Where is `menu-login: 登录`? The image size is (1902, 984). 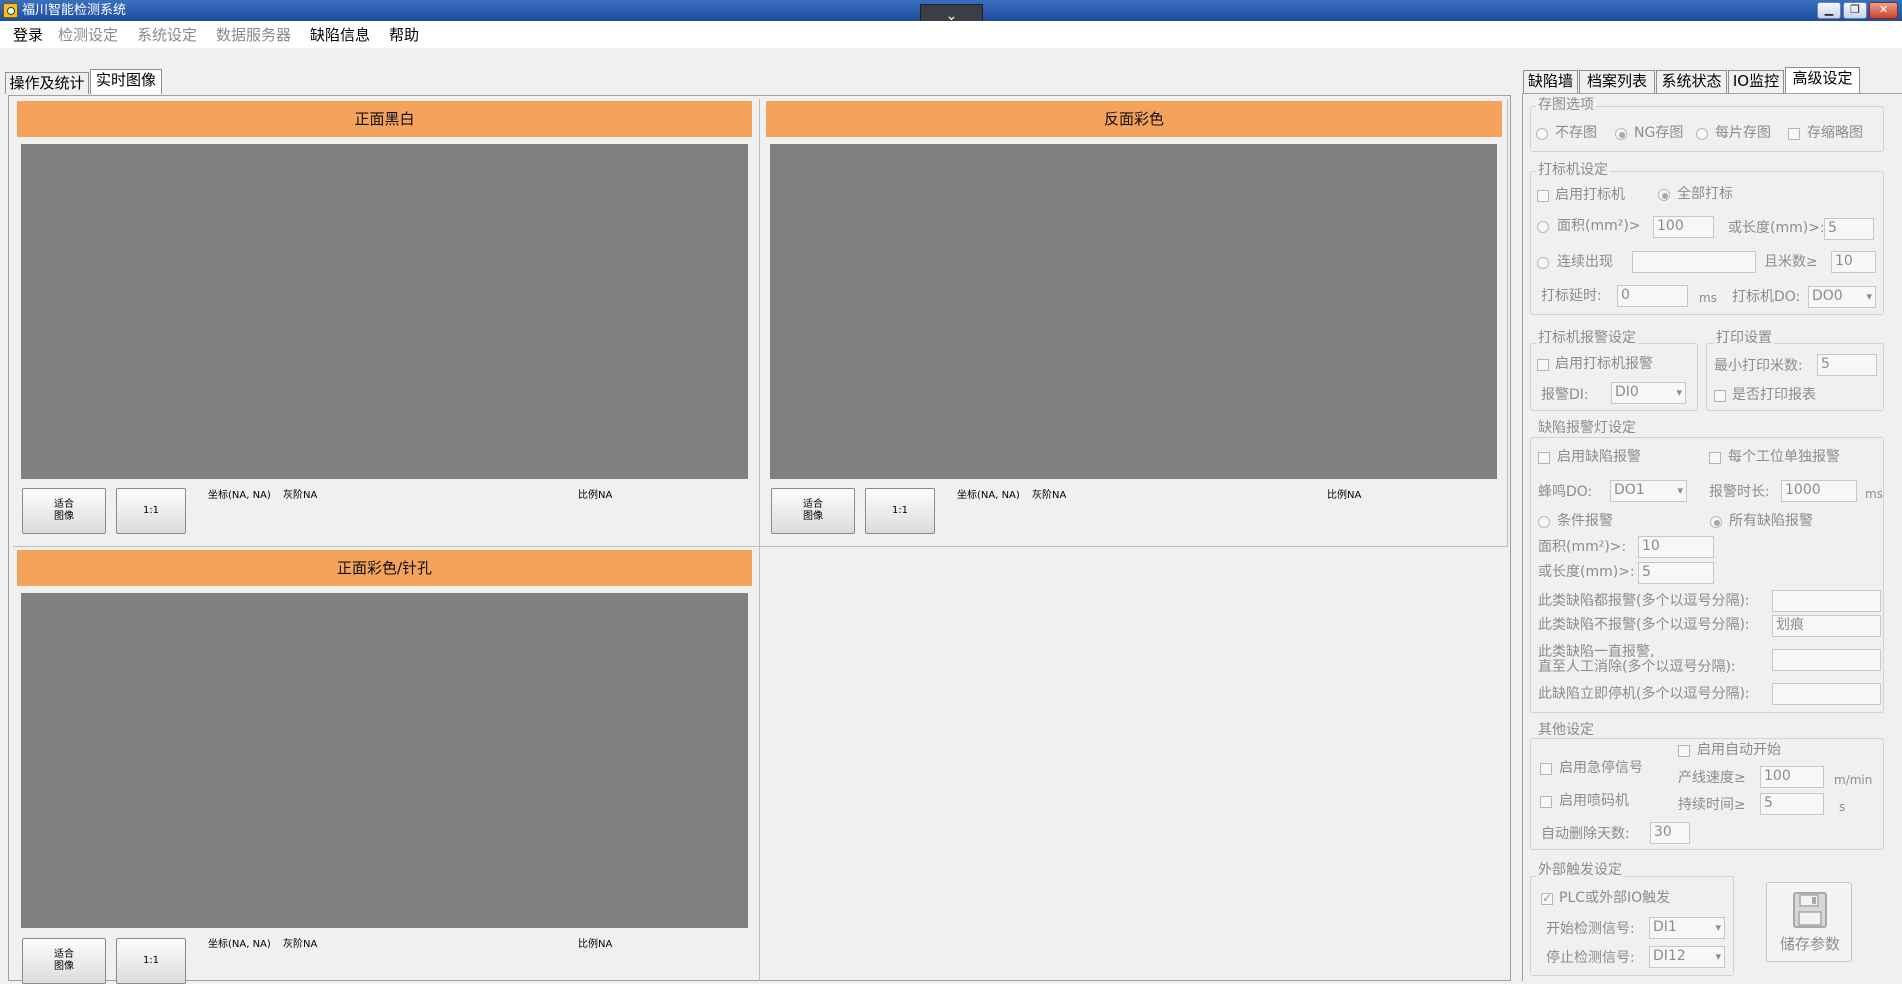
menu-login: 登录 is located at coordinates (28, 35).